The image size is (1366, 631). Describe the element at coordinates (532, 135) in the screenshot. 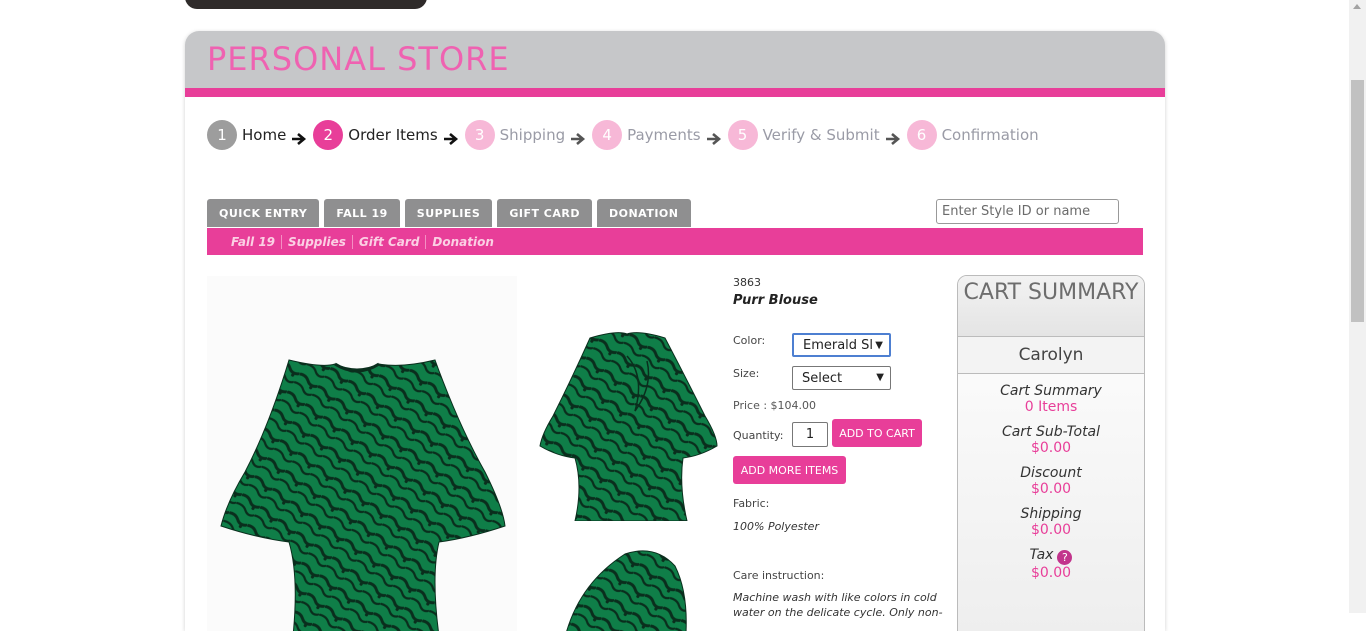

I see `step-label: Shipping` at that location.